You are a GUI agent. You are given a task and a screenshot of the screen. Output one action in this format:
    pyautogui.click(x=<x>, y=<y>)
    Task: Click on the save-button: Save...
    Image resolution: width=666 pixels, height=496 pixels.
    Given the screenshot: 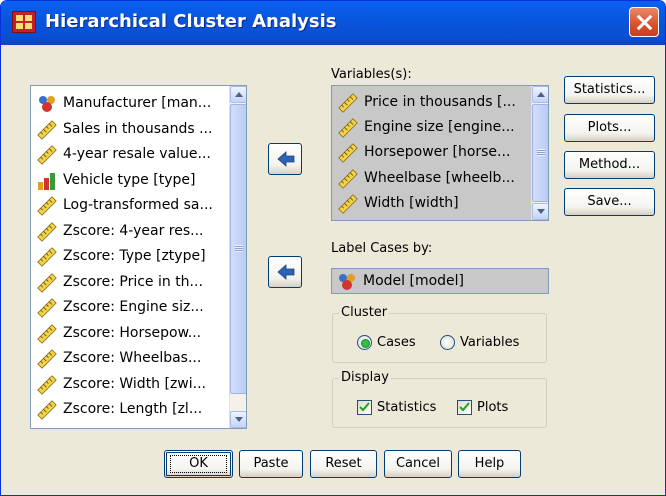 What is the action you would take?
    pyautogui.click(x=609, y=202)
    